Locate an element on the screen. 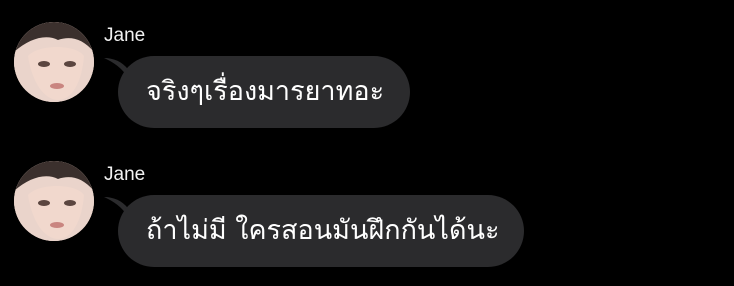  message-text: จริงๆเรื่องมารยาทอะ is located at coordinates (265, 91).